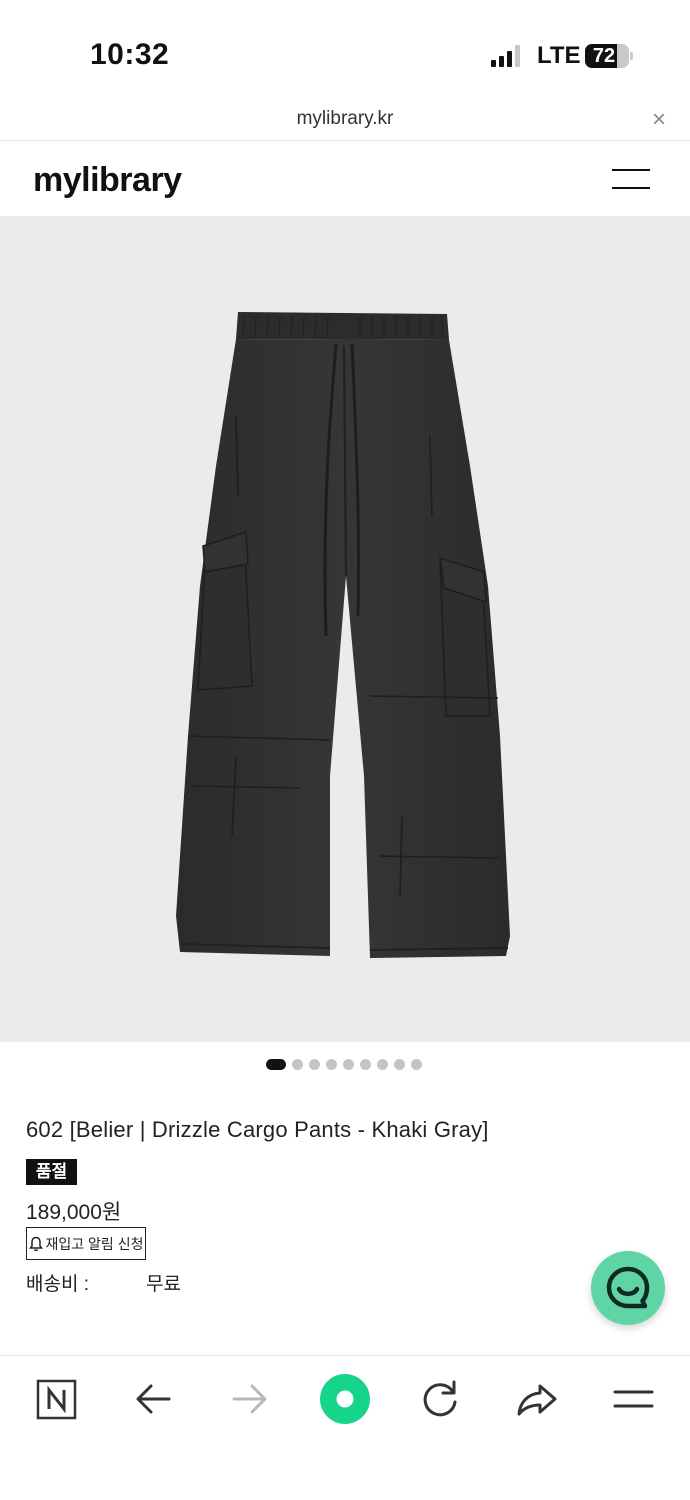 This screenshot has width=690, height=1500. What do you see at coordinates (659, 120) in the screenshot?
I see `close-icon: ×` at bounding box center [659, 120].